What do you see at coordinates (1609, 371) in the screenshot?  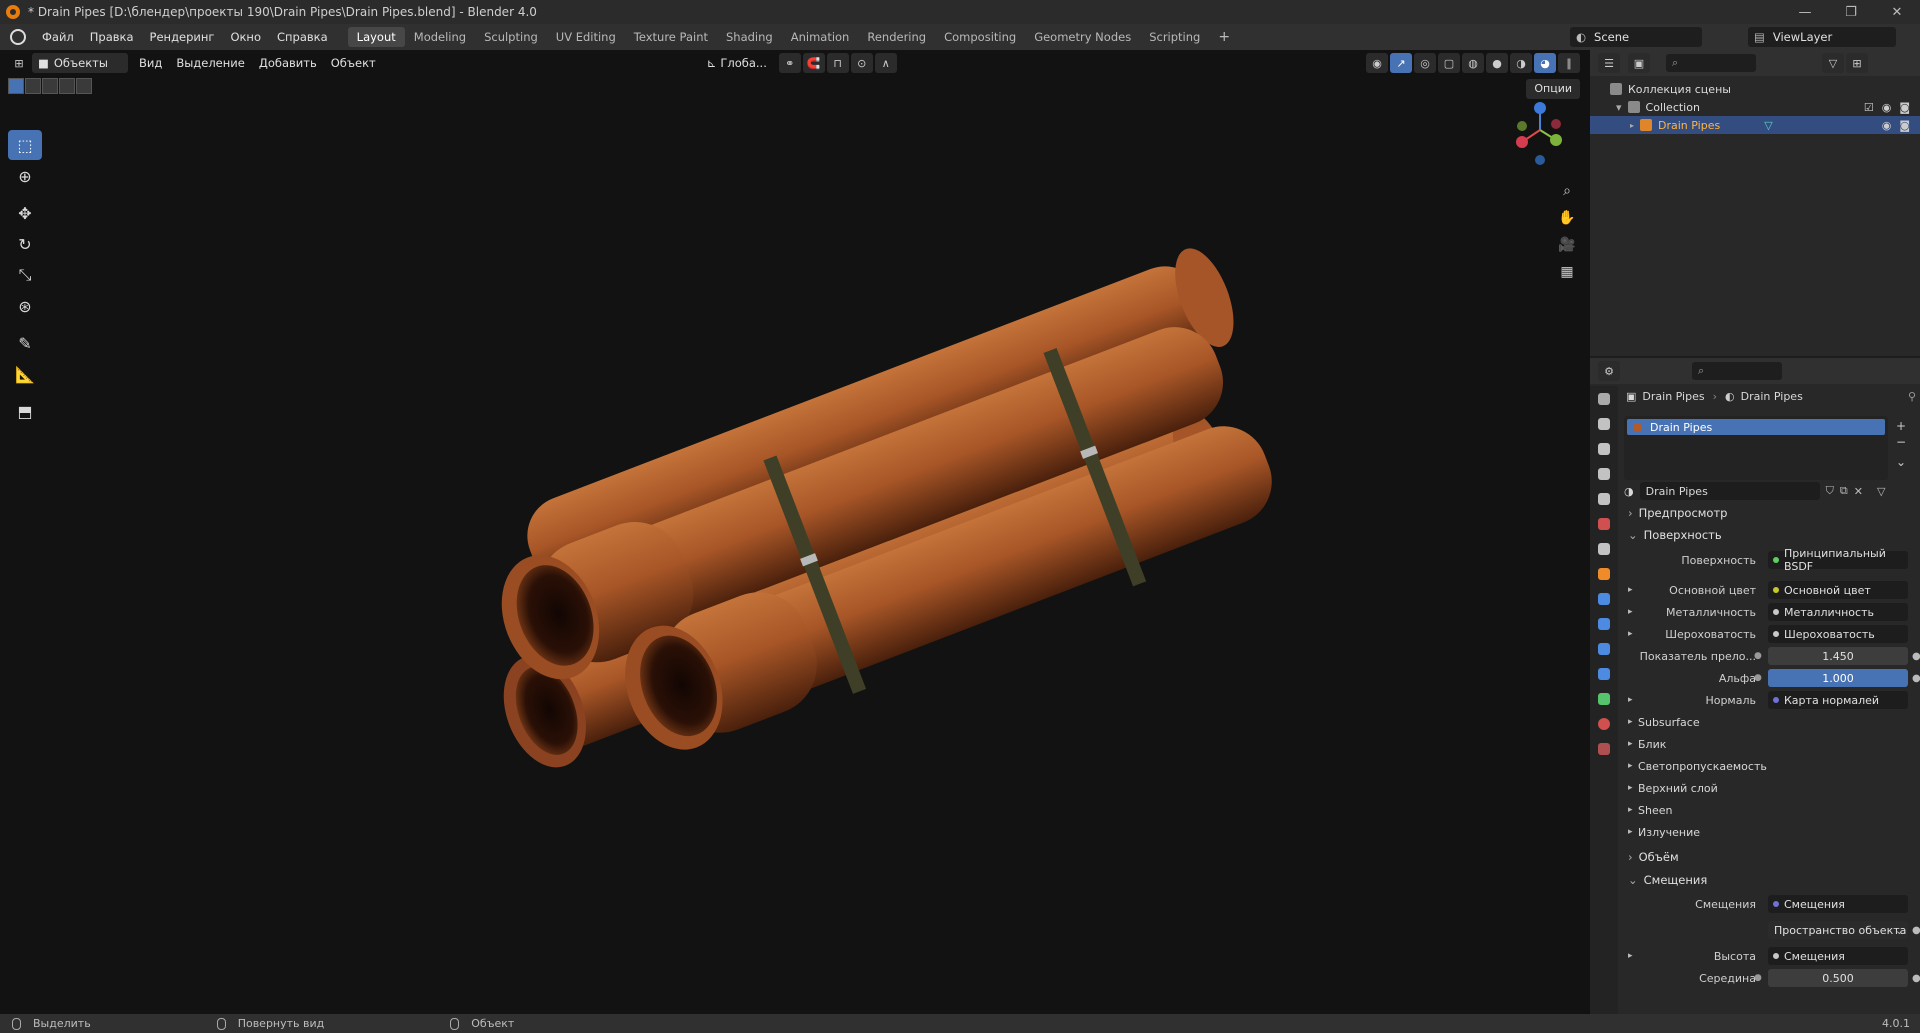 I see `properties-editor-icon: ⚙` at bounding box center [1609, 371].